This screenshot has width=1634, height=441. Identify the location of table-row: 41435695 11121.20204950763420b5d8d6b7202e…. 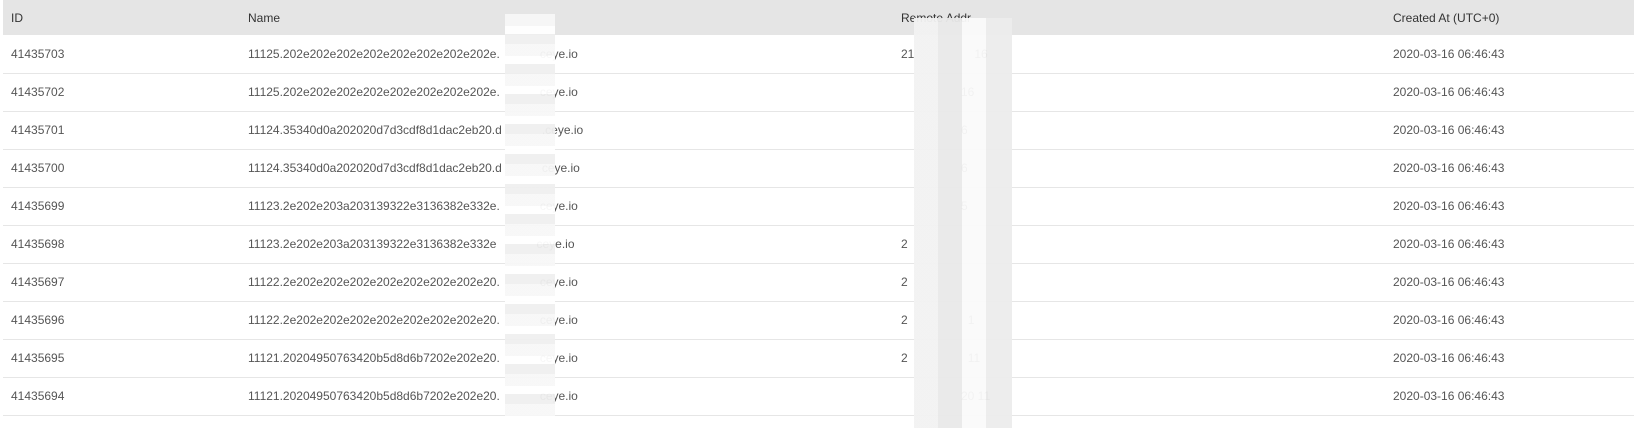
(818, 358).